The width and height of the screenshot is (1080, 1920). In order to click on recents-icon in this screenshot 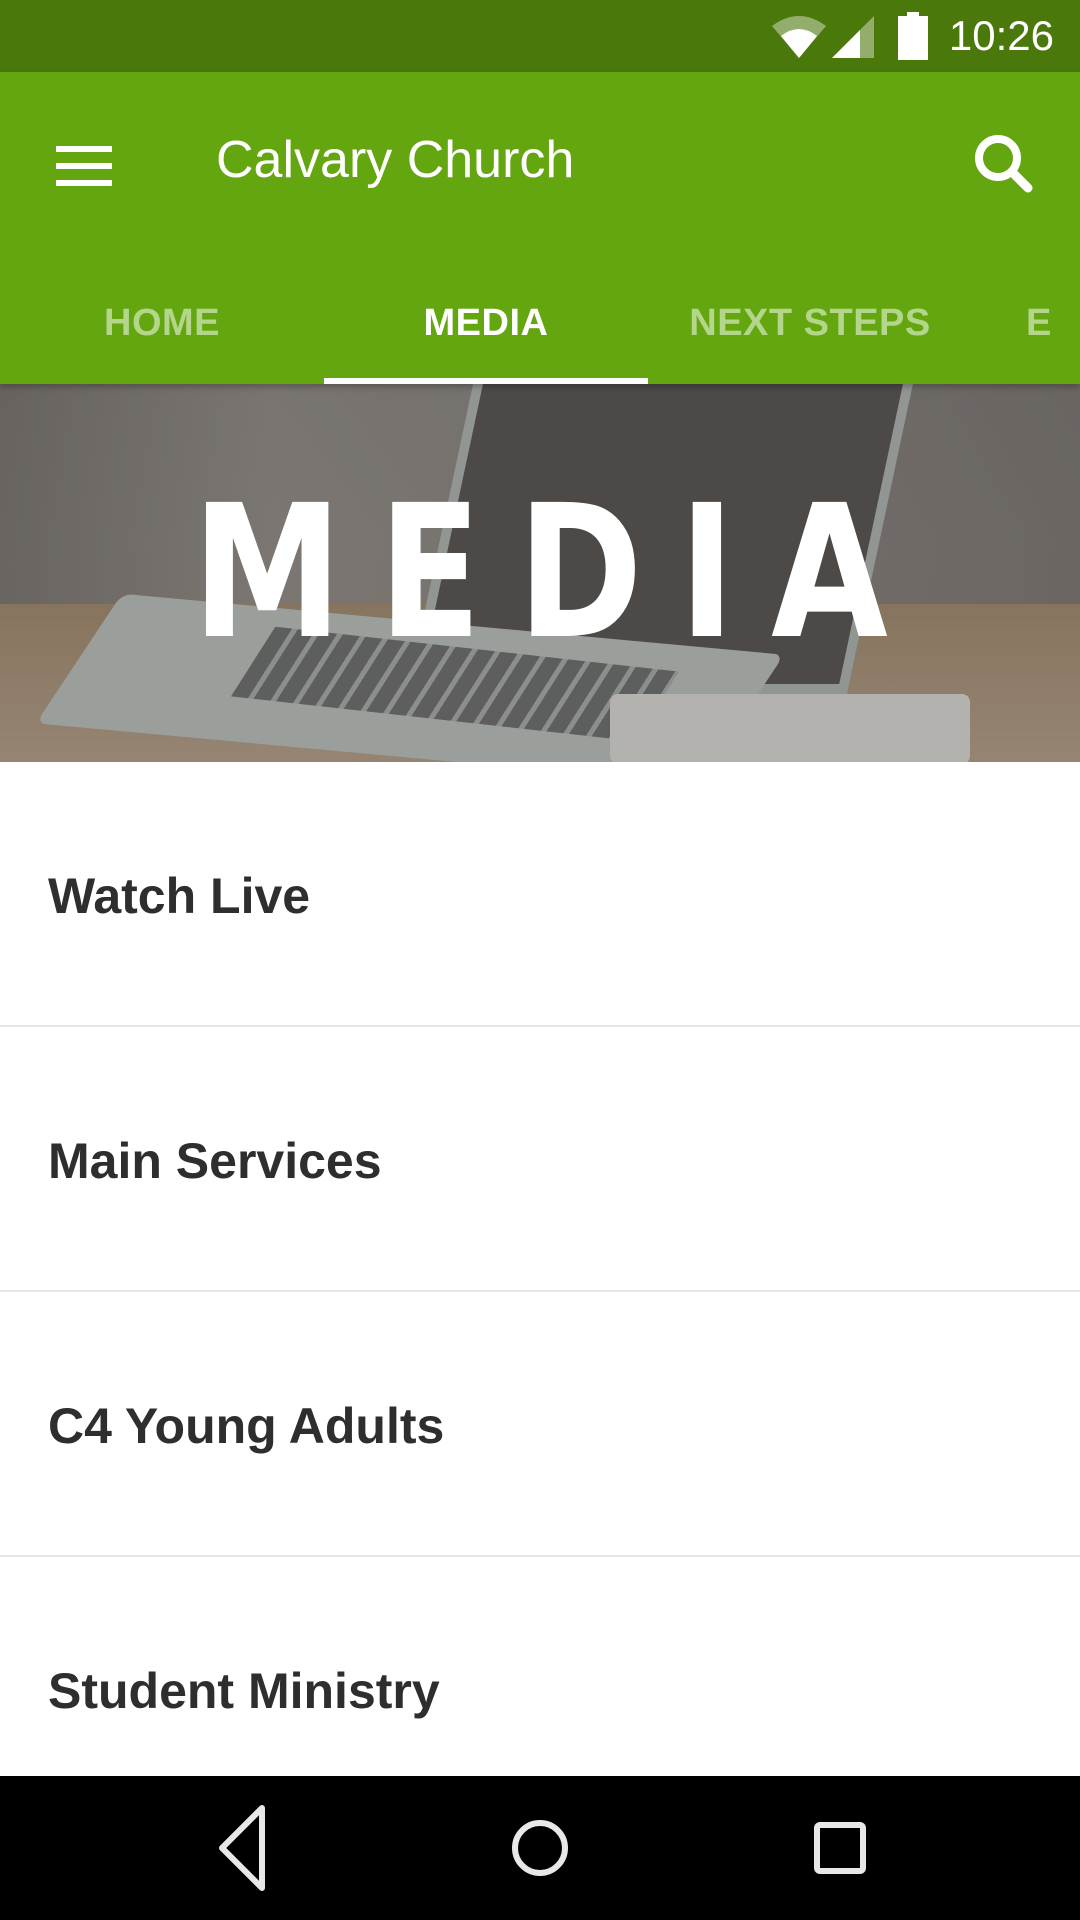, I will do `click(840, 1848)`.